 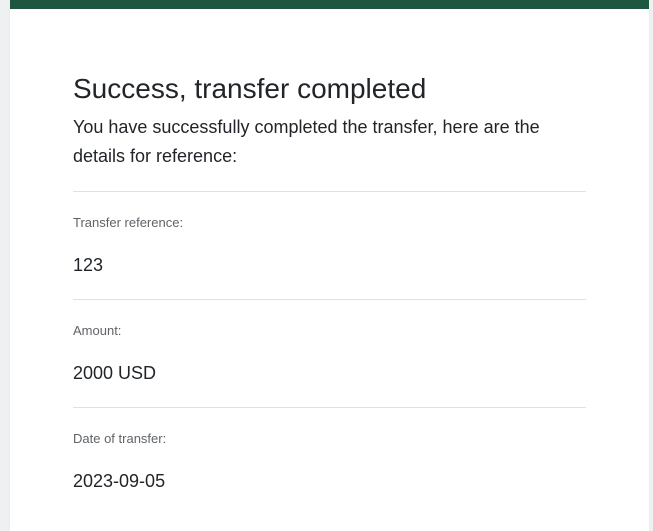 I want to click on detail-label: Amount:, so click(x=97, y=330).